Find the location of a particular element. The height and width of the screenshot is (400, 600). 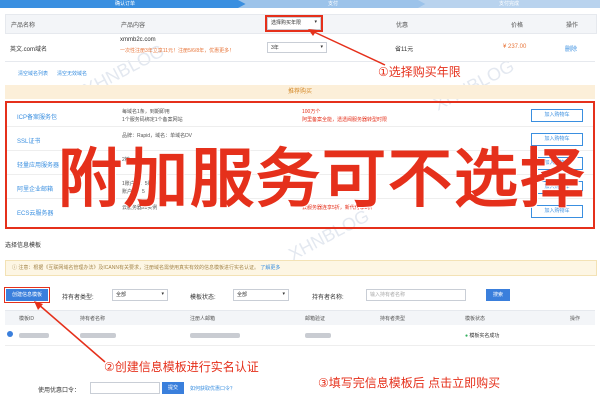

clear-domain-list-link: 清空域名列表 is located at coordinates (33, 73).